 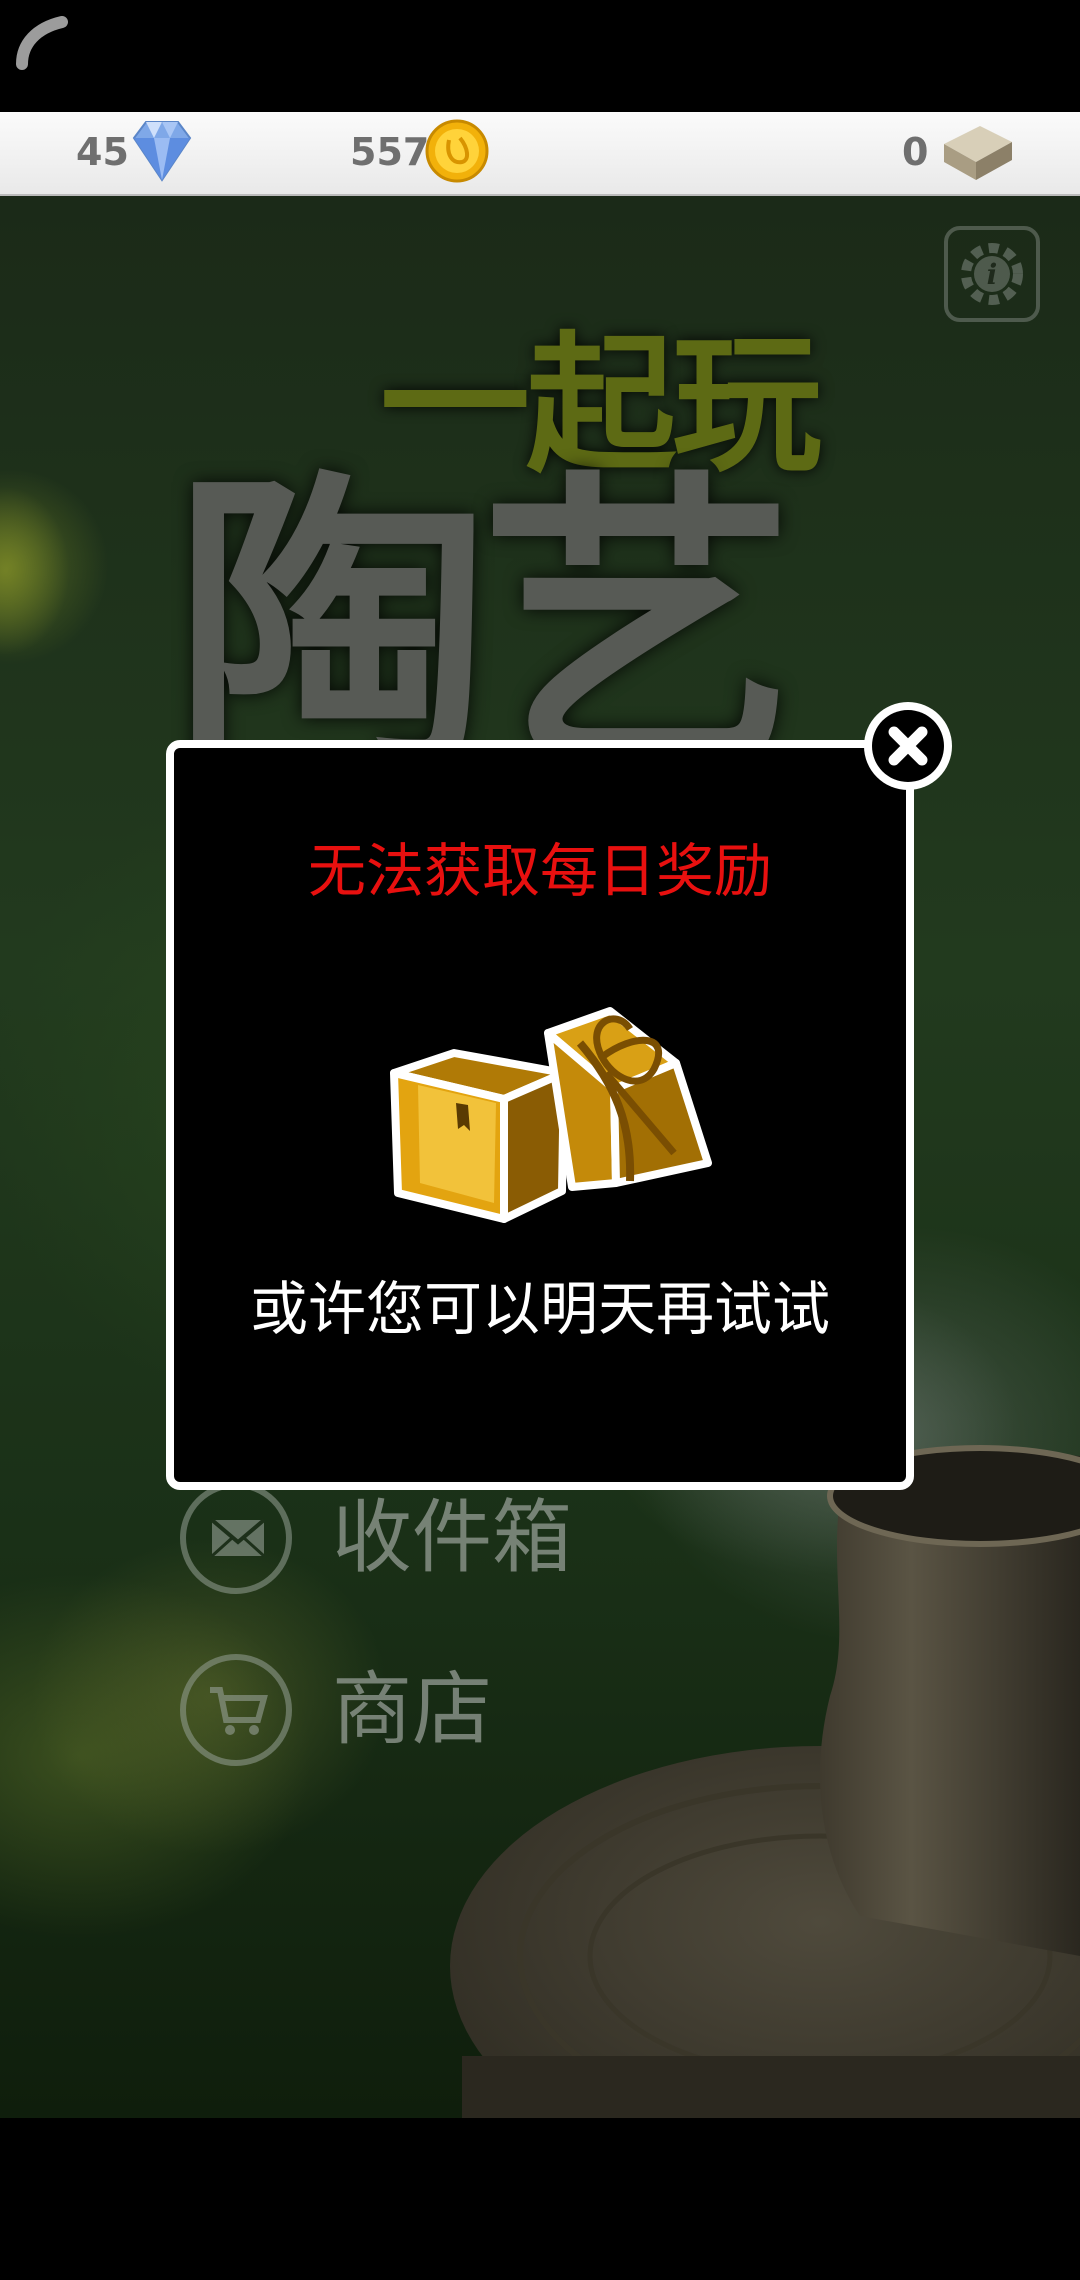 What do you see at coordinates (540, 56) in the screenshot?
I see `status-bar` at bounding box center [540, 56].